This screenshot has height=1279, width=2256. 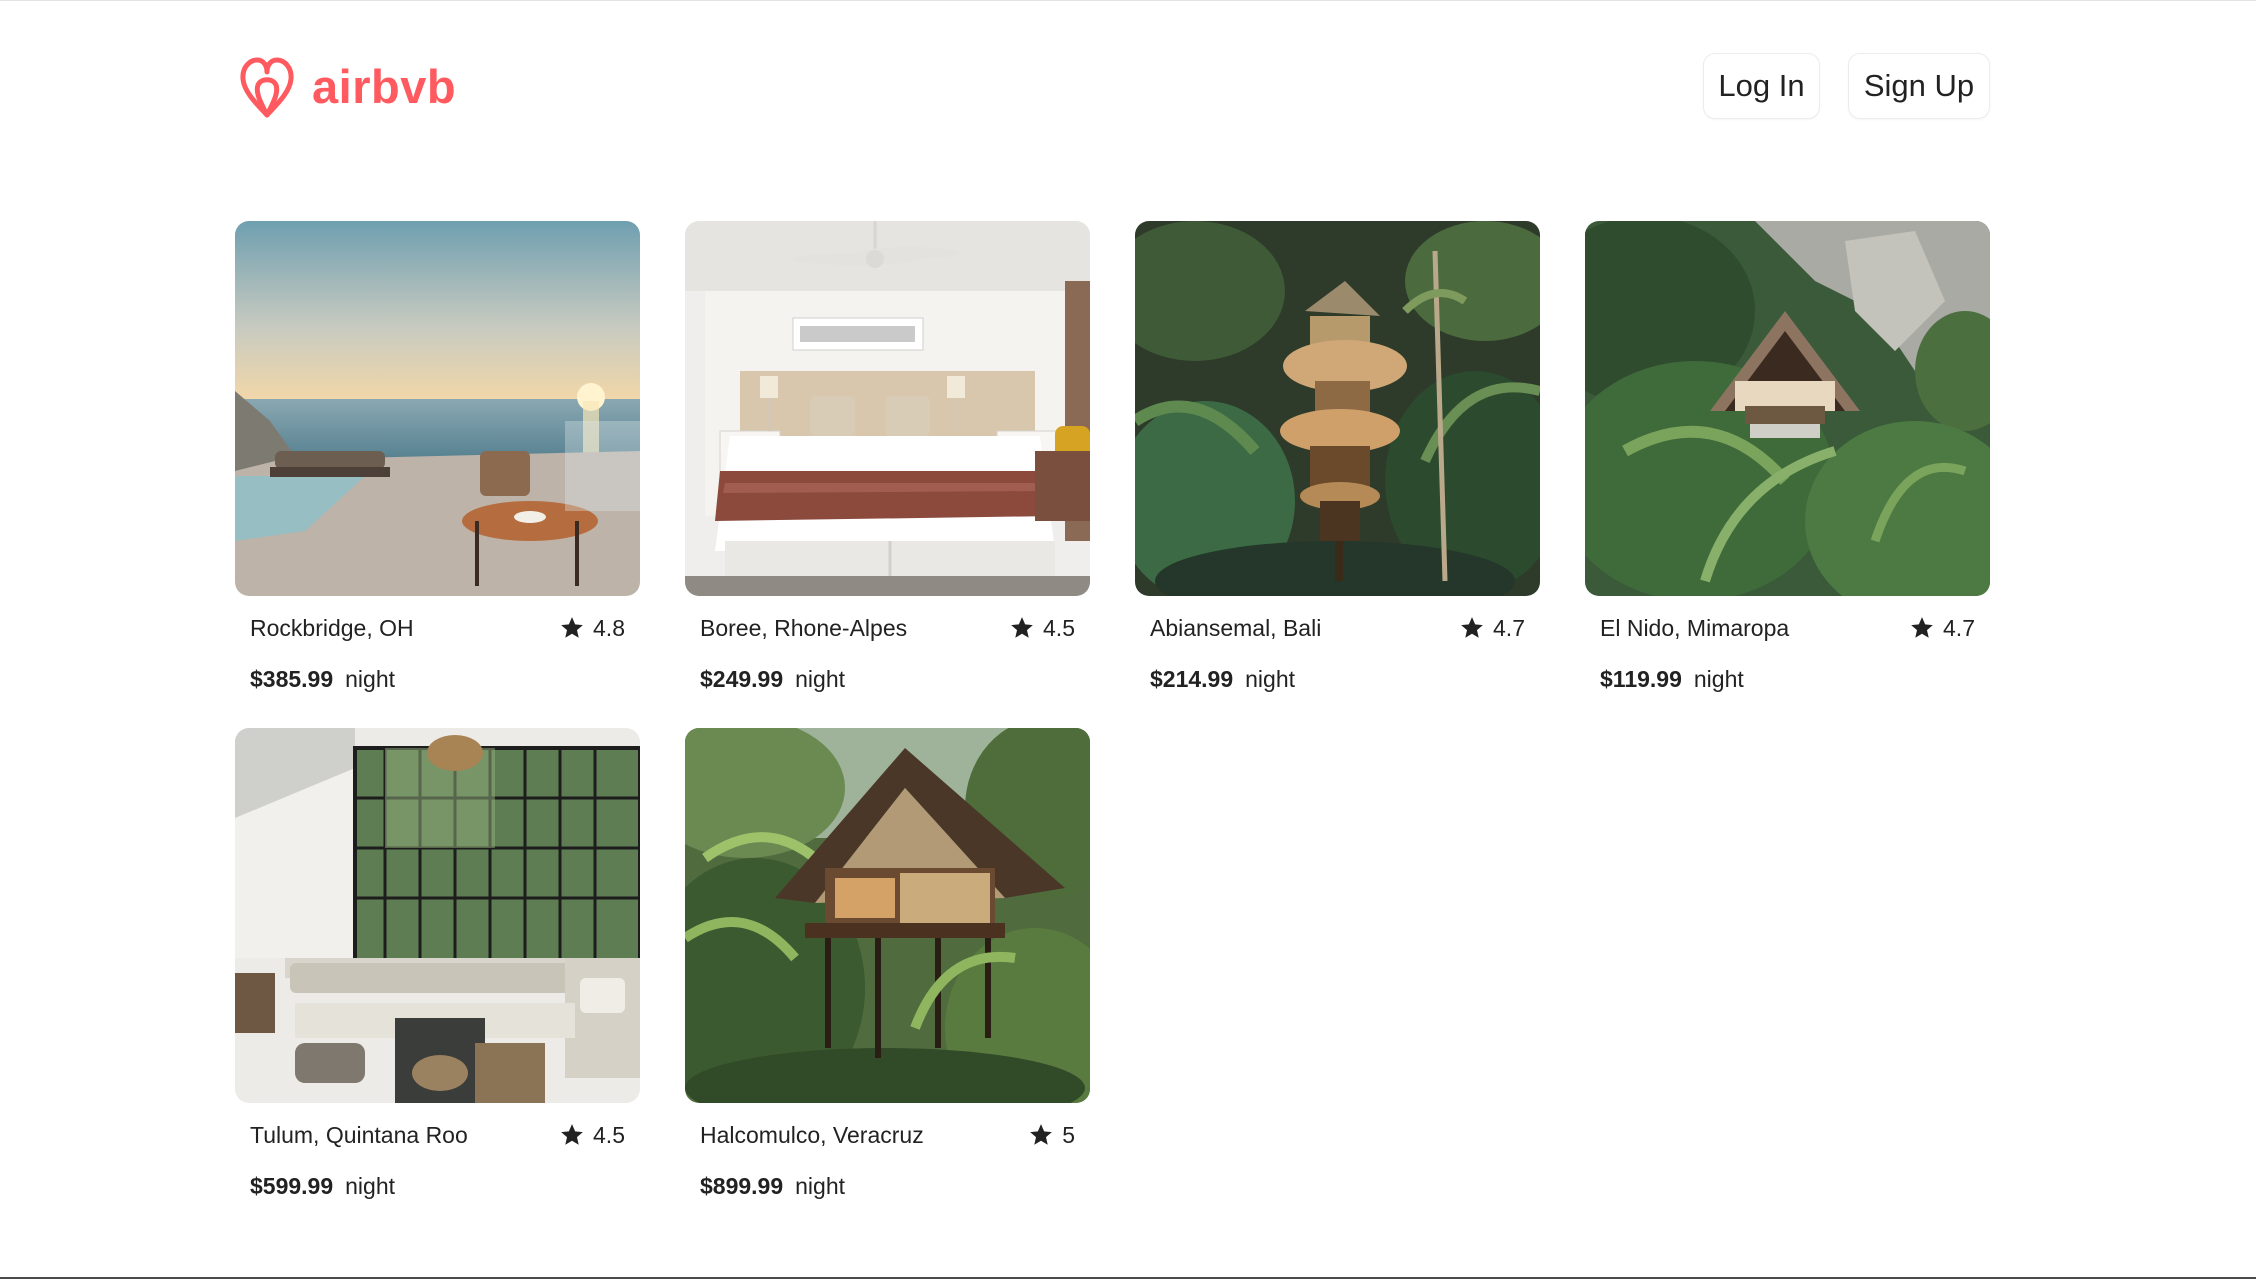 I want to click on listing-price-row: $899.99 night, so click(x=887, y=1186).